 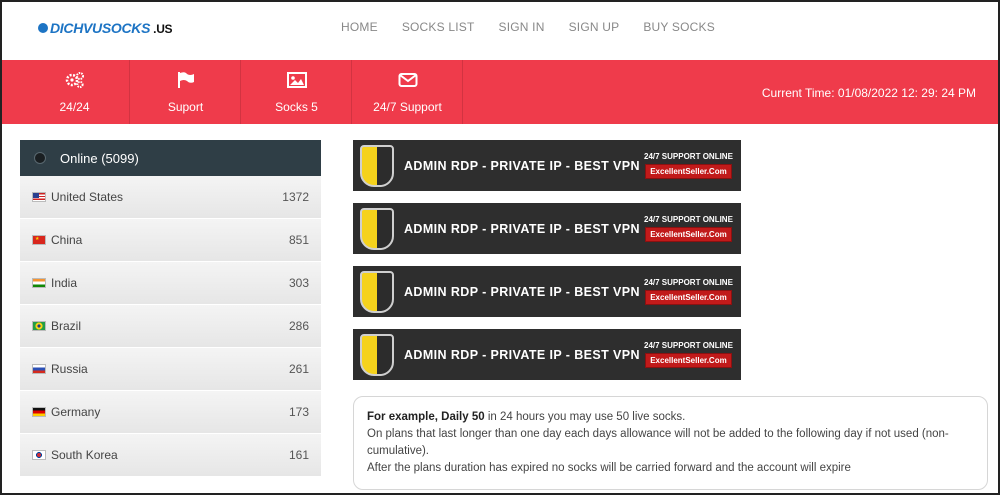 What do you see at coordinates (185, 106) in the screenshot?
I see `feature-label: Suport` at bounding box center [185, 106].